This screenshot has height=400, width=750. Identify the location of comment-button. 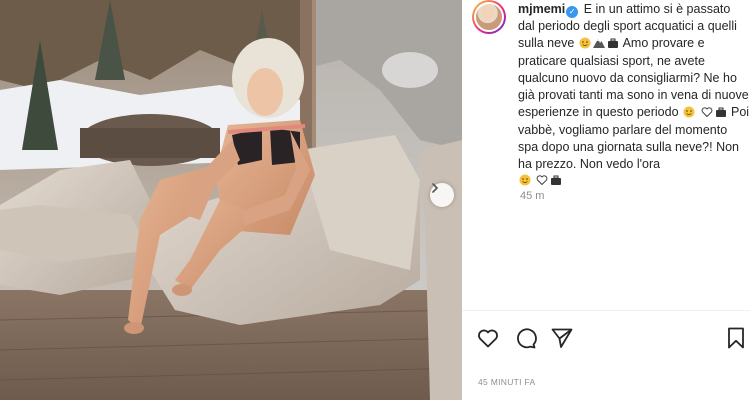
(525, 338).